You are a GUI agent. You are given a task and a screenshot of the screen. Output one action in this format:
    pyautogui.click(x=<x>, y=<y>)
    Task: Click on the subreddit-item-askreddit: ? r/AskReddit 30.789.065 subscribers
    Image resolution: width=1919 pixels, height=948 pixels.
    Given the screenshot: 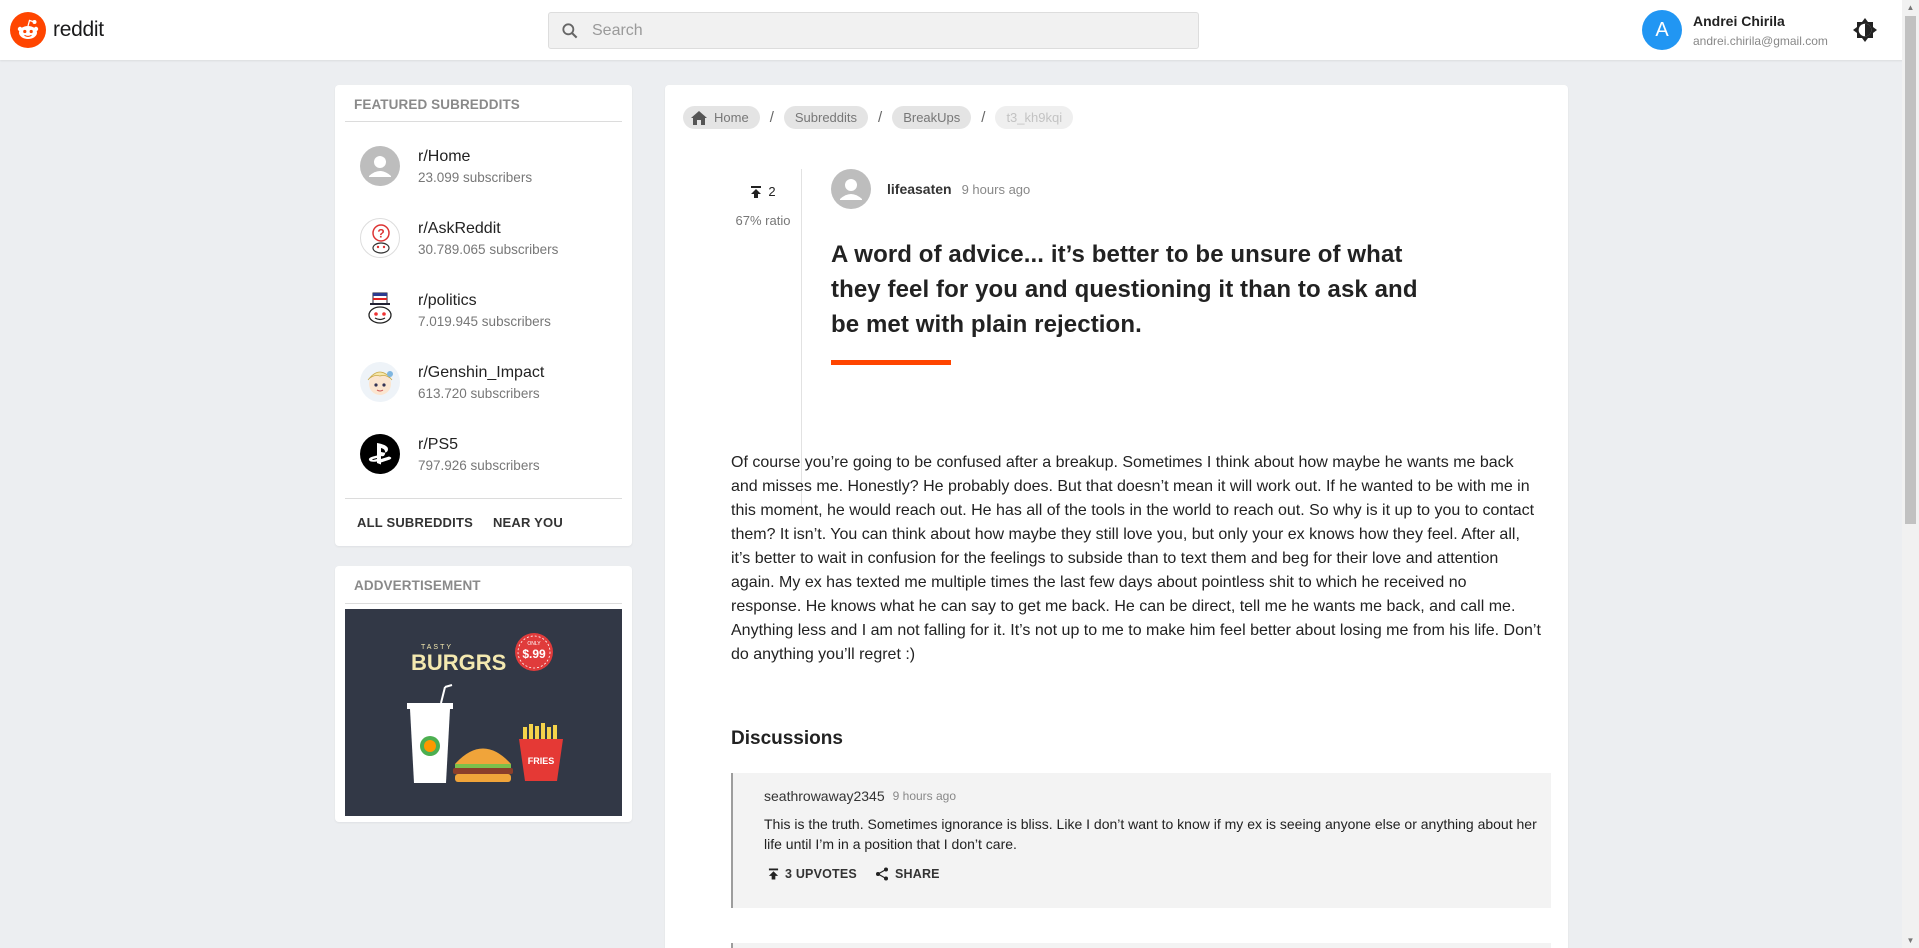 What is the action you would take?
    pyautogui.click(x=490, y=238)
    